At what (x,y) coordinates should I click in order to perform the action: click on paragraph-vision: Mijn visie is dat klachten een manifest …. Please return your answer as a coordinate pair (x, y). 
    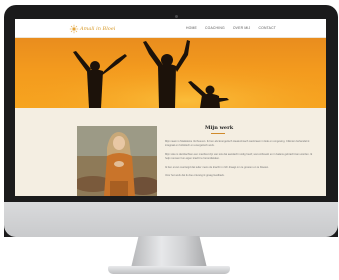
    Looking at the image, I should click on (239, 156).